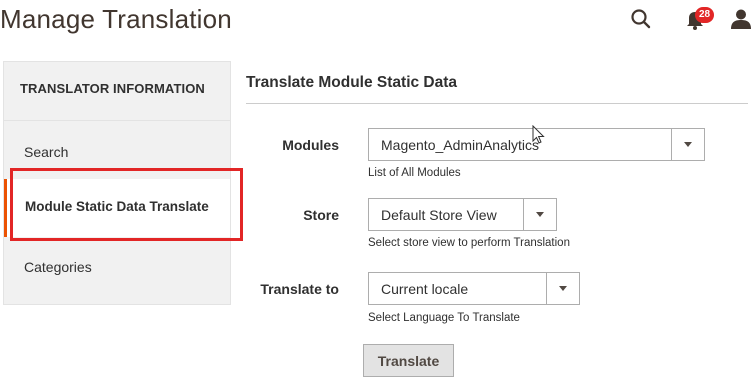 Image resolution: width=755 pixels, height=390 pixels. What do you see at coordinates (439, 215) in the screenshot?
I see `store-select-value: Default Store View` at bounding box center [439, 215].